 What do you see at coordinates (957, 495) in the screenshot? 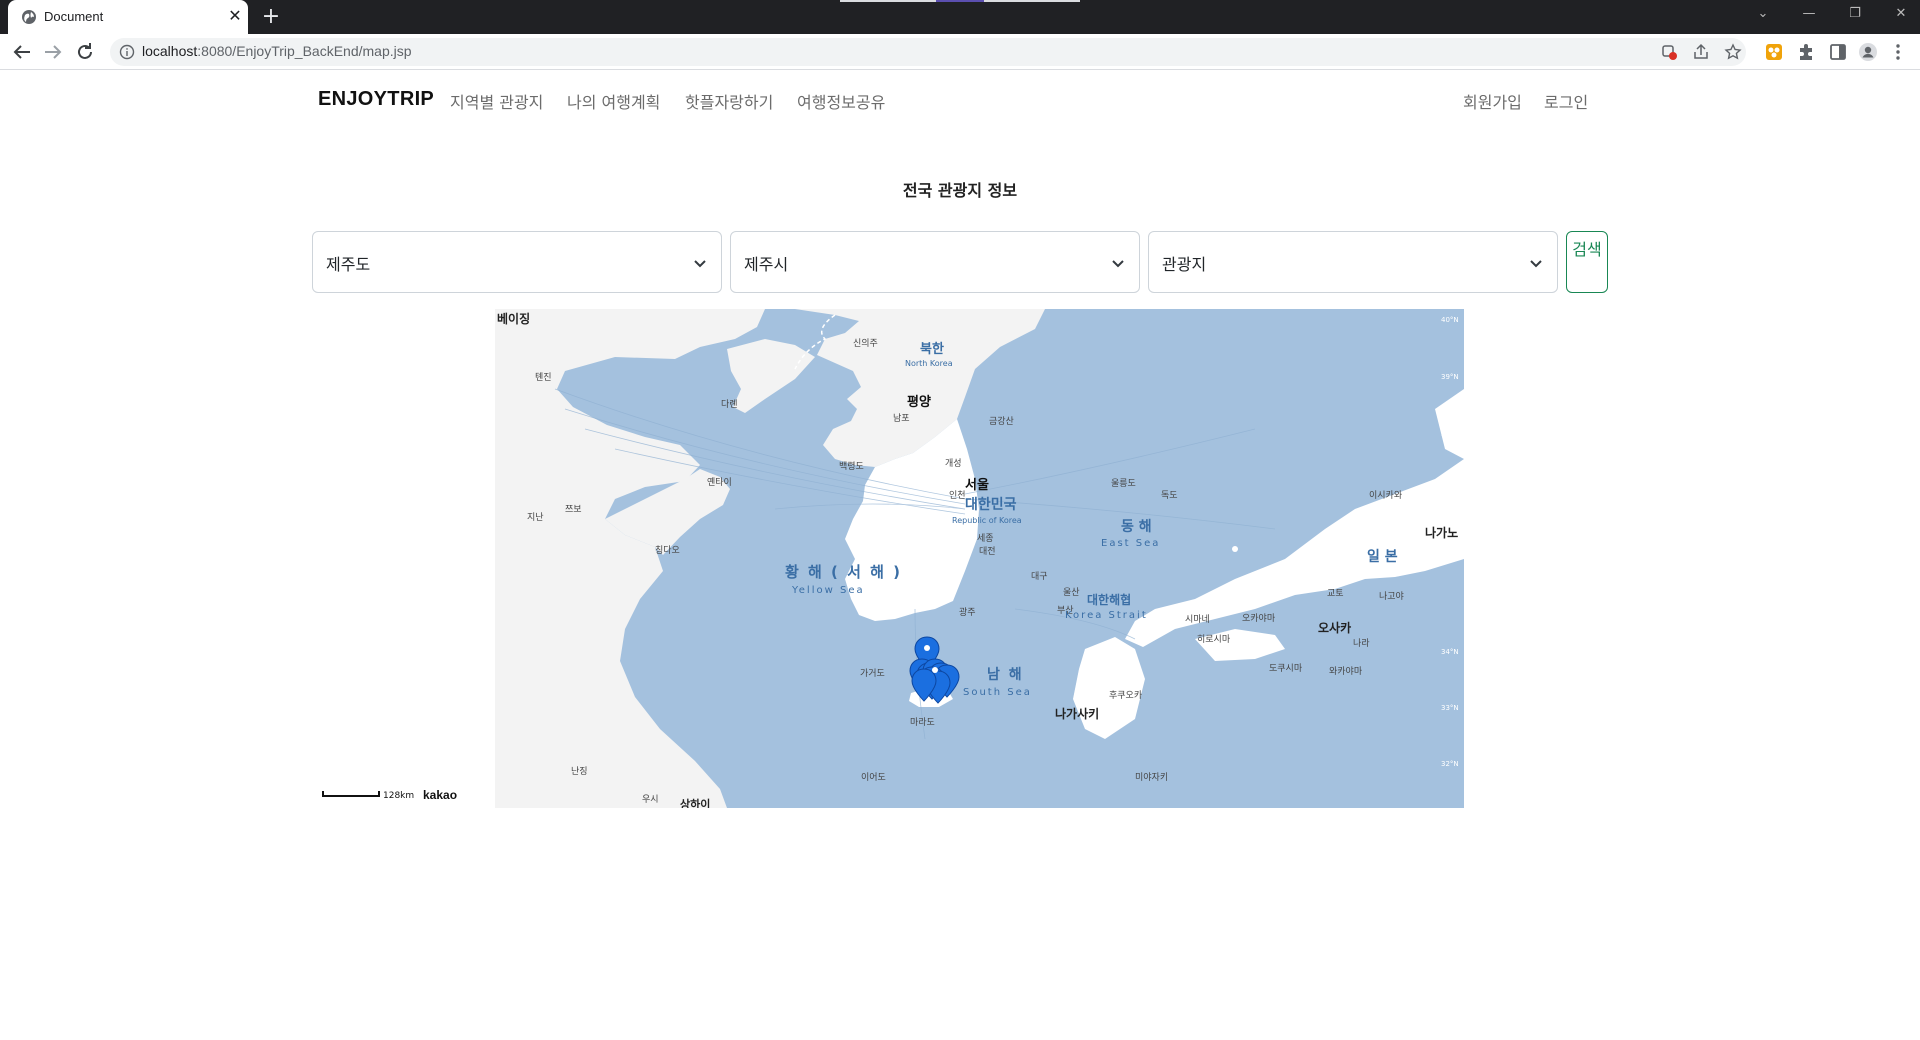
I see `map-label: 인천` at bounding box center [957, 495].